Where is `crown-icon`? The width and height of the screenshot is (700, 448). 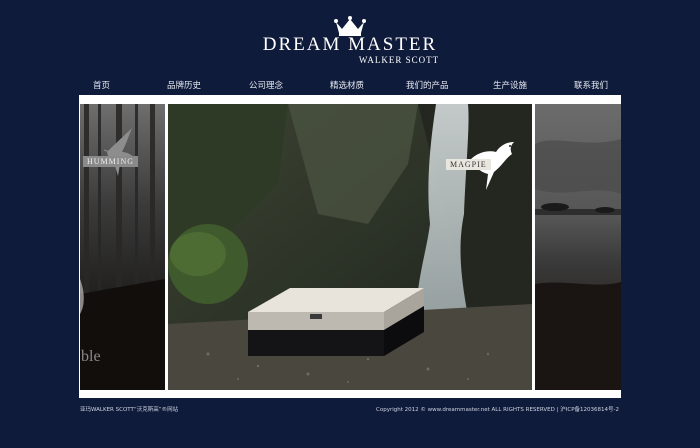 crown-icon is located at coordinates (350, 26).